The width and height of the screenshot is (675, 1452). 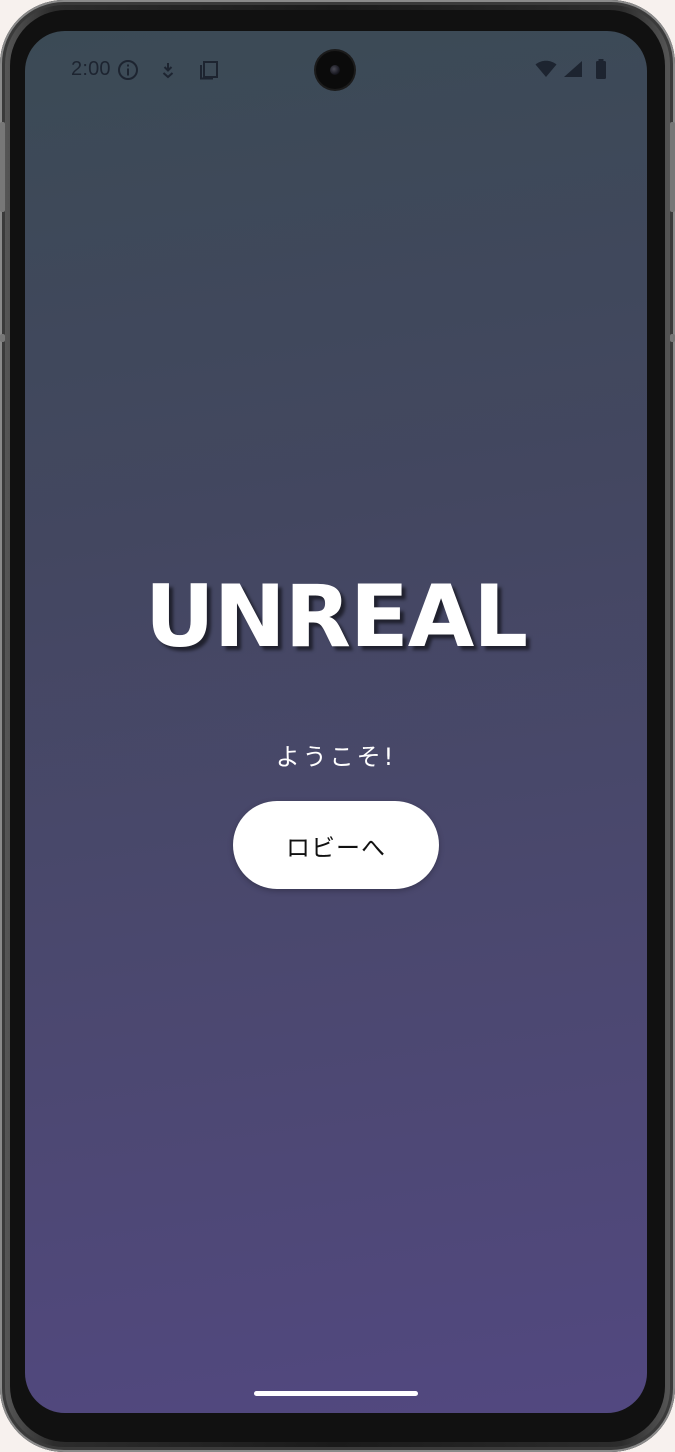 I want to click on battery-icon, so click(x=601, y=71).